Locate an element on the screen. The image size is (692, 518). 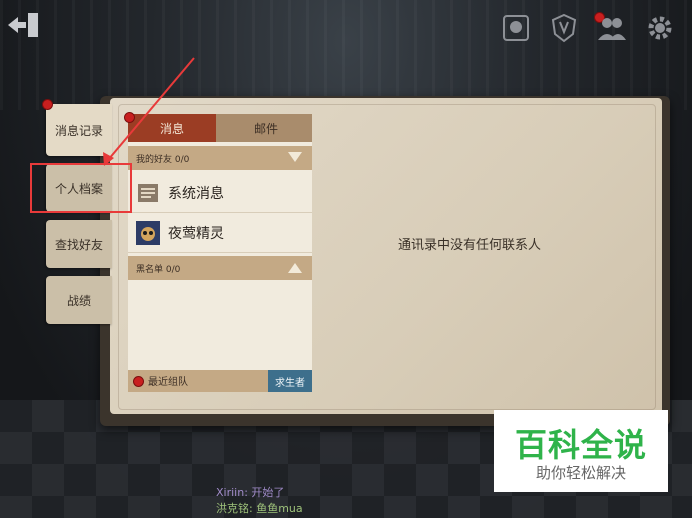
watermark-title: 百科全说 is located at coordinates (580, 445).